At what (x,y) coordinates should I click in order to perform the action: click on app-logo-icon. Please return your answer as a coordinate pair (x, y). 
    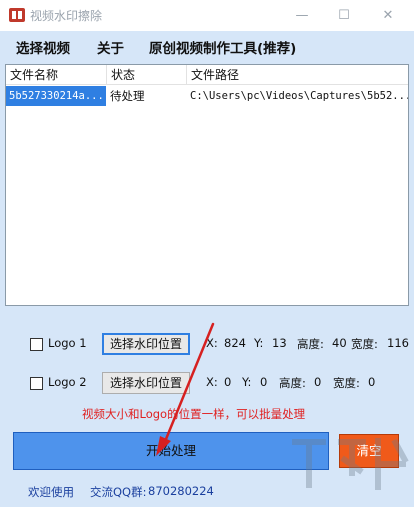
    Looking at the image, I should click on (17, 15).